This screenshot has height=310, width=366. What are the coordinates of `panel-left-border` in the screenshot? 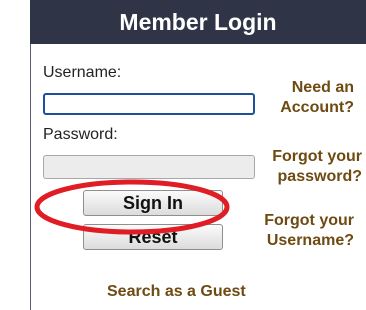 It's located at (30, 177).